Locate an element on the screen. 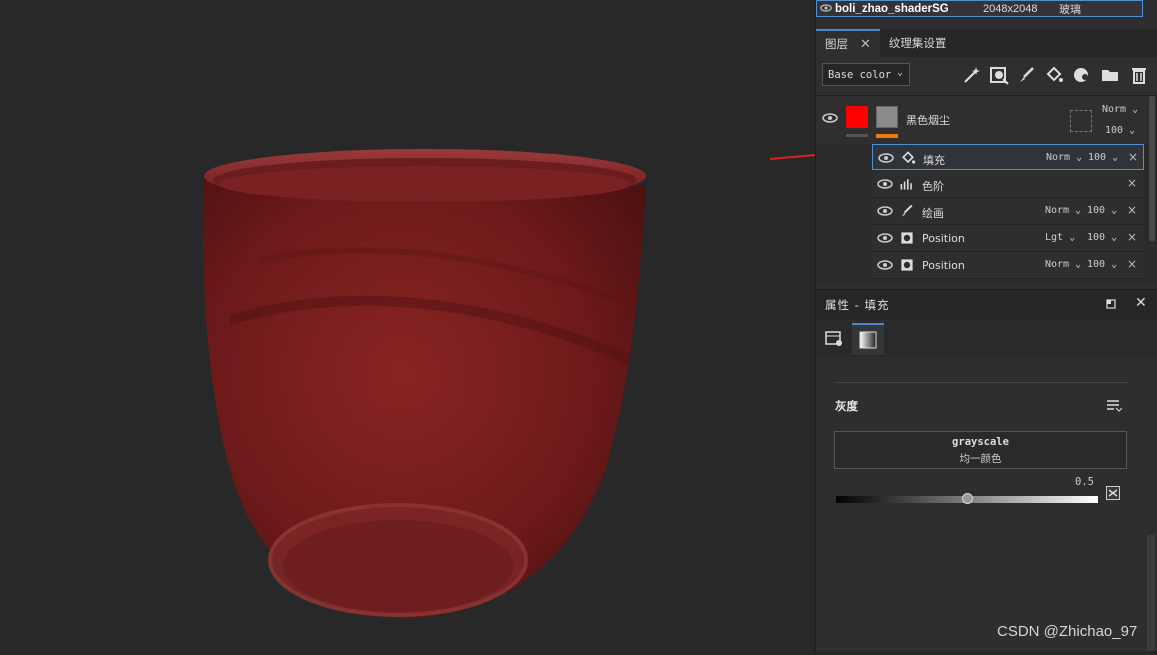  tab-texture-set-label: 纹理集设置 is located at coordinates (917, 43).